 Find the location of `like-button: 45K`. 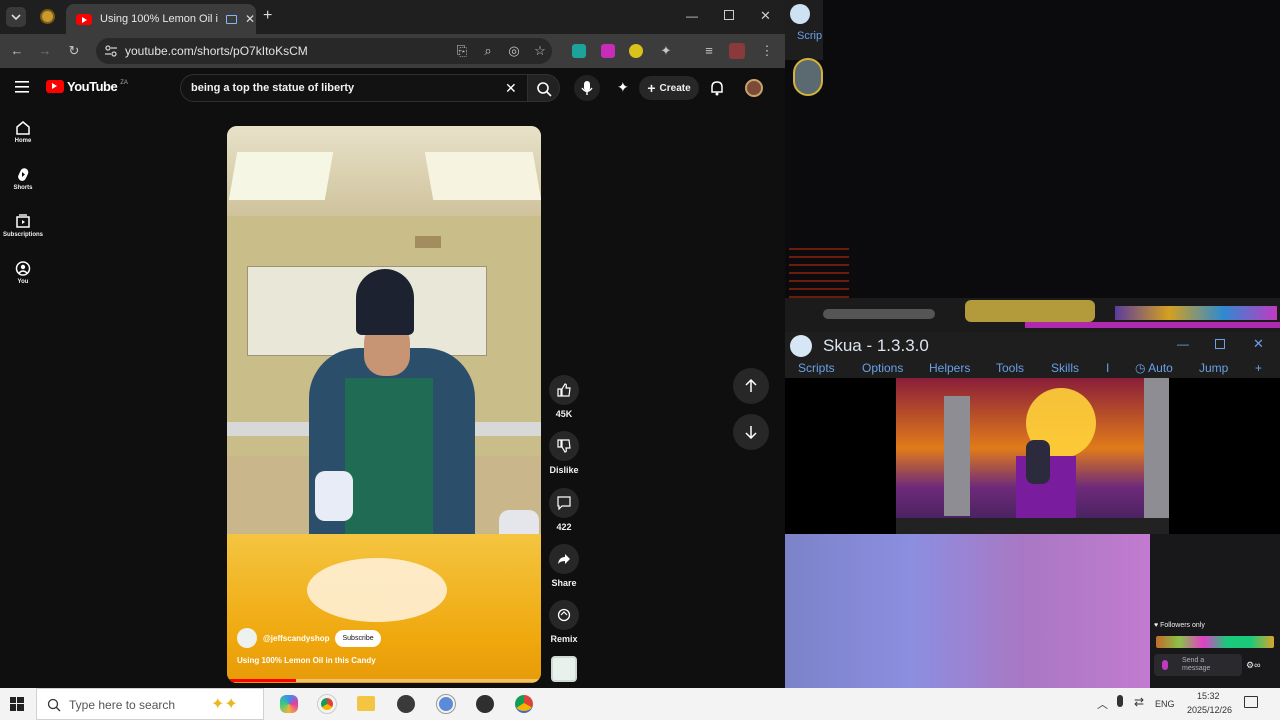

like-button: 45K is located at coordinates (564, 397).